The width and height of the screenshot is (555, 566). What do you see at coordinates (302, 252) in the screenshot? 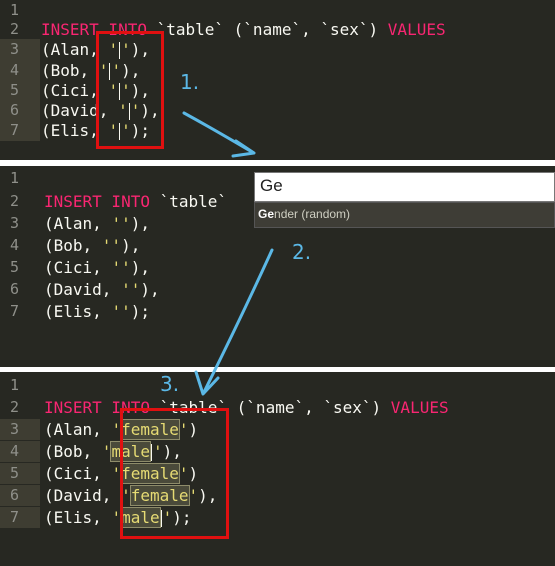
I see `annotation-step2: 2.` at bounding box center [302, 252].